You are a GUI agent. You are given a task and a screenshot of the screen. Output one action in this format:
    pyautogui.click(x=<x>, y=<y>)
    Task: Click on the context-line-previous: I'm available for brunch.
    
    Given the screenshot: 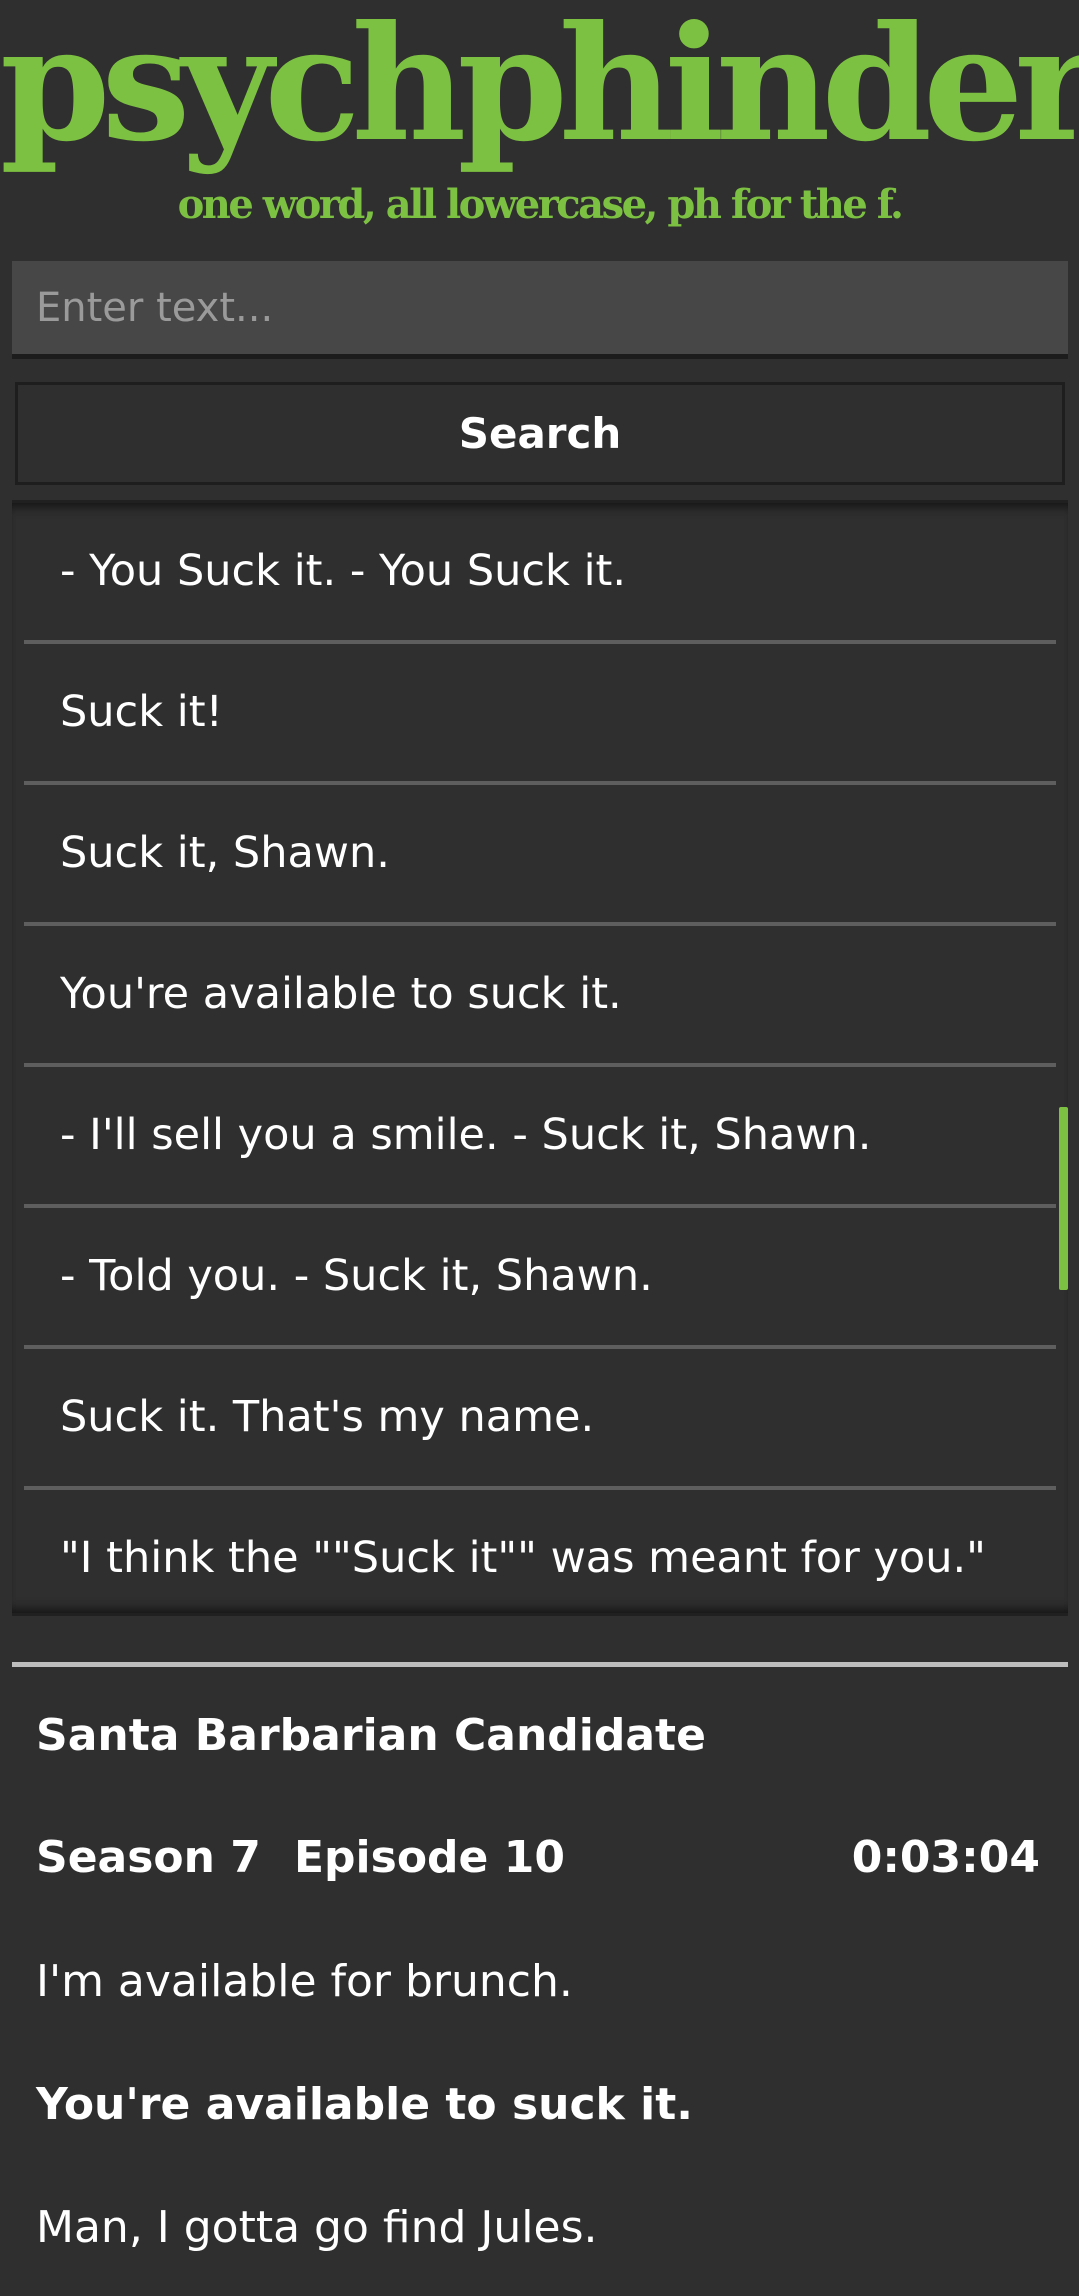 What is the action you would take?
    pyautogui.click(x=304, y=1981)
    